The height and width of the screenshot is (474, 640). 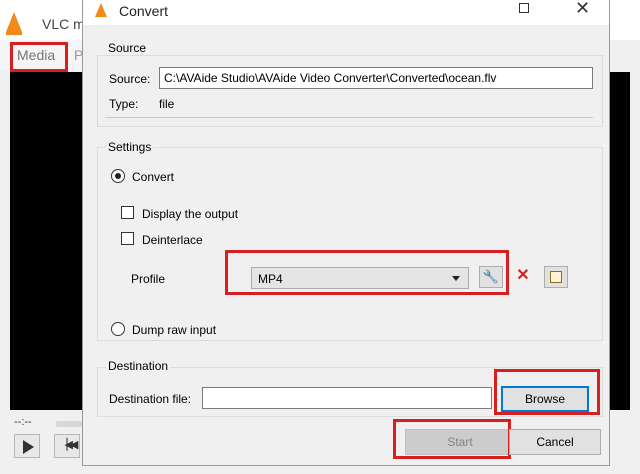 I want to click on chevron-down-icon, so click(x=456, y=278).